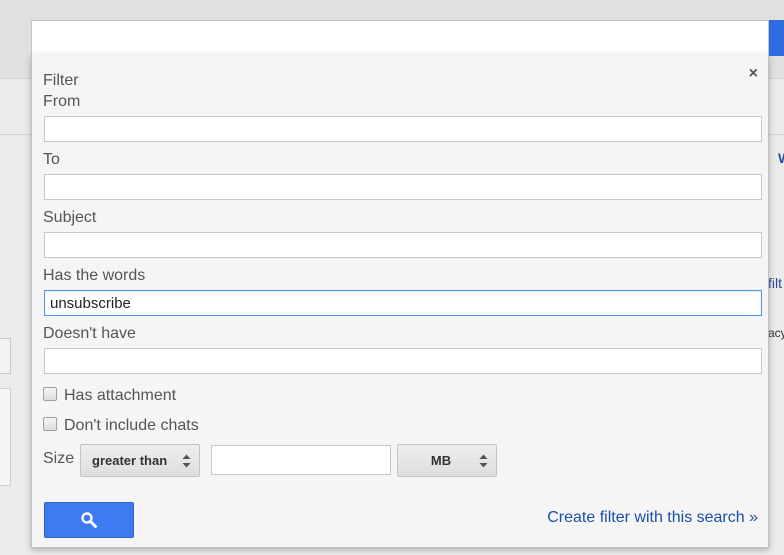 The height and width of the screenshot is (555, 784). What do you see at coordinates (89, 333) in the screenshot?
I see `doesnt-have-label: Doesn't have` at bounding box center [89, 333].